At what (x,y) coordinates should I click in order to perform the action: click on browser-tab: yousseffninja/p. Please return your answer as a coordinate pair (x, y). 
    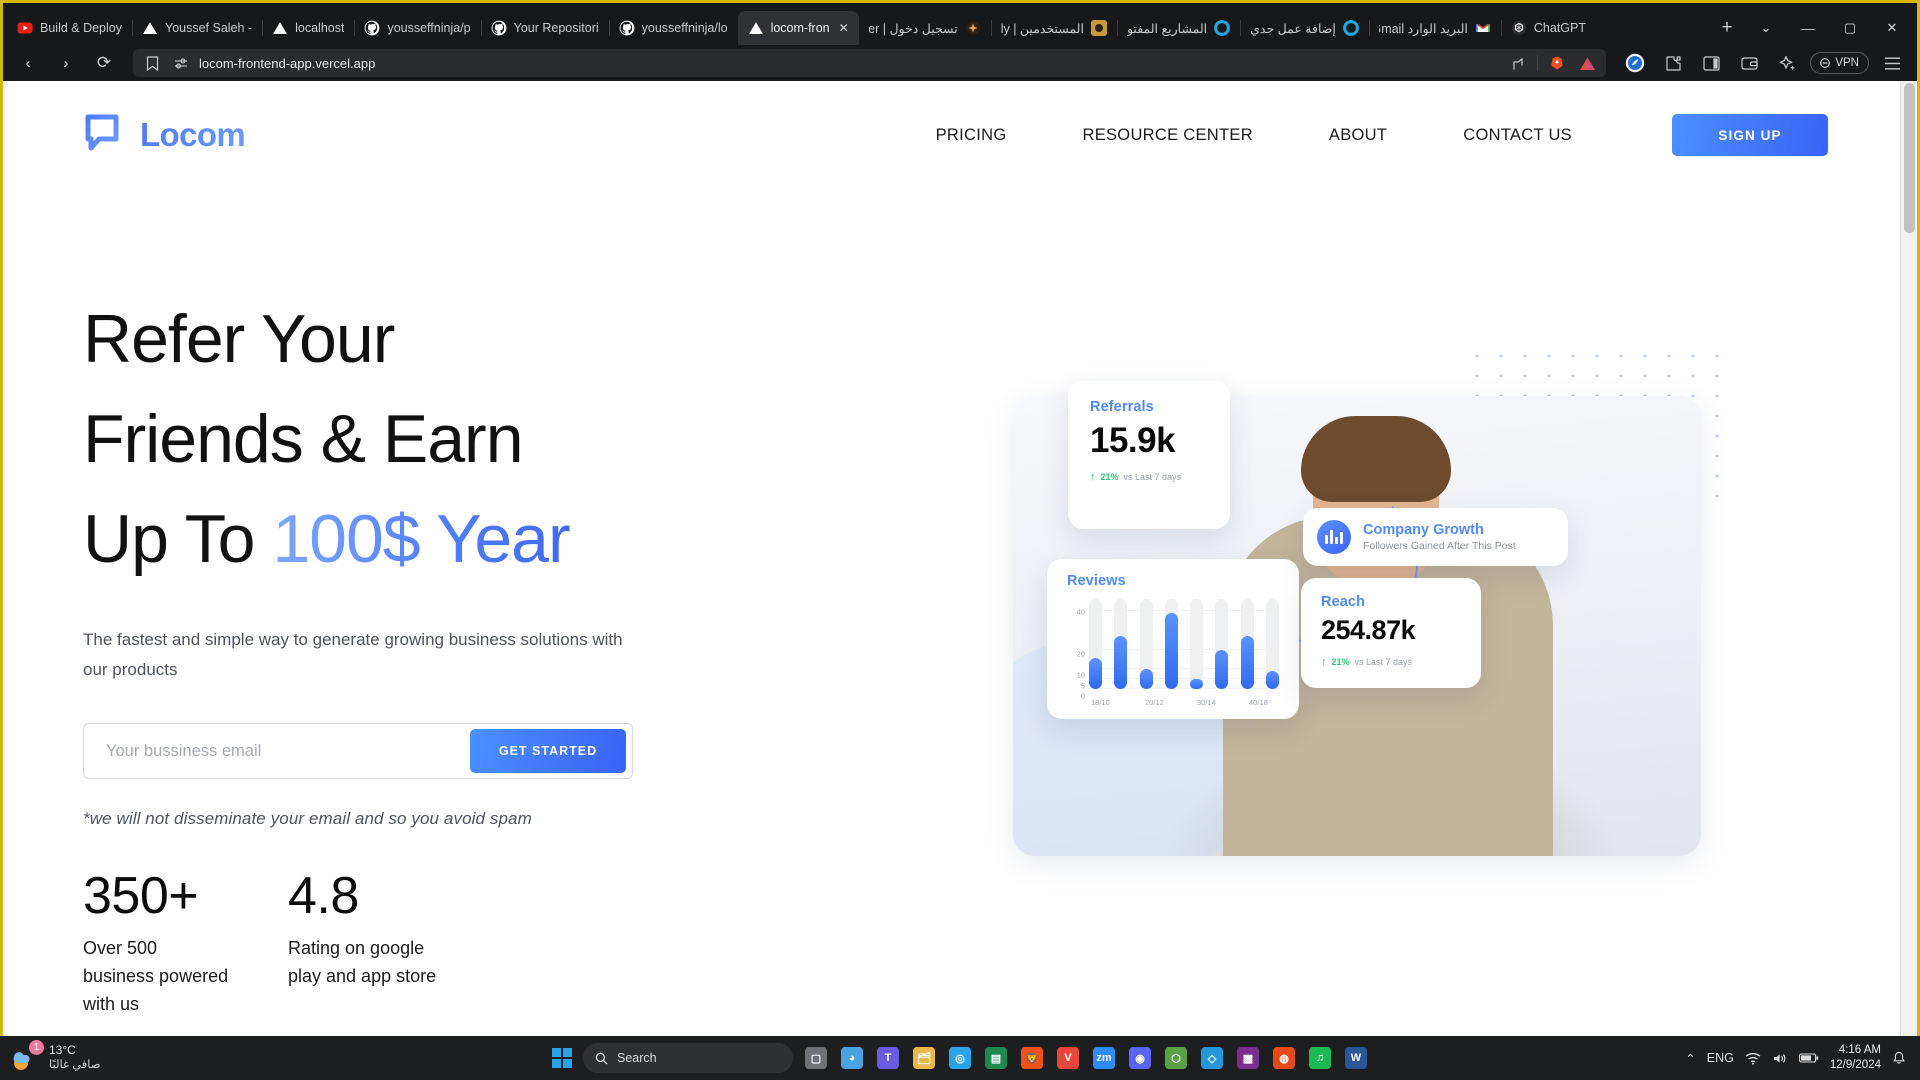
    Looking at the image, I should click on (417, 28).